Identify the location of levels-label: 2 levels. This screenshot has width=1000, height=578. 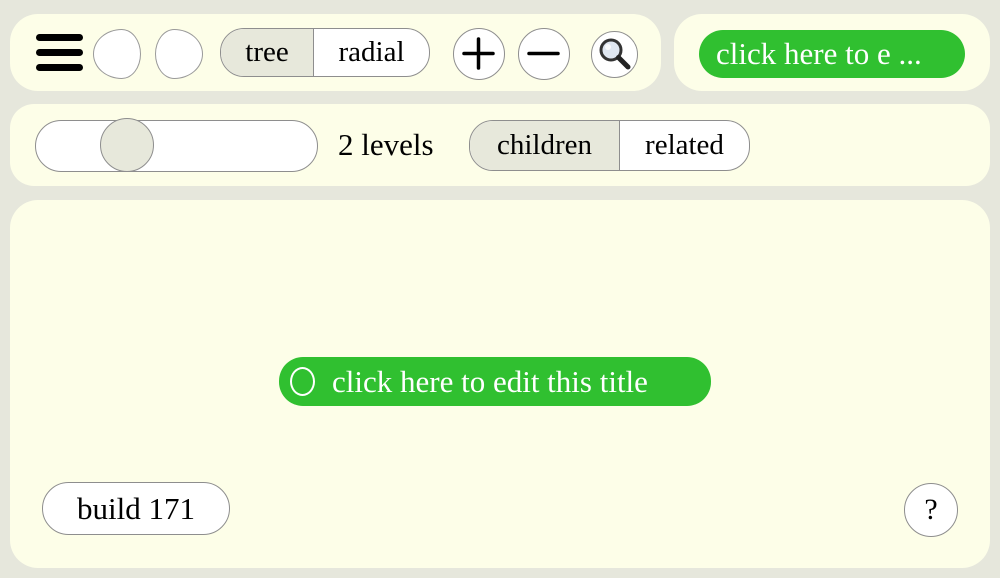
(386, 144).